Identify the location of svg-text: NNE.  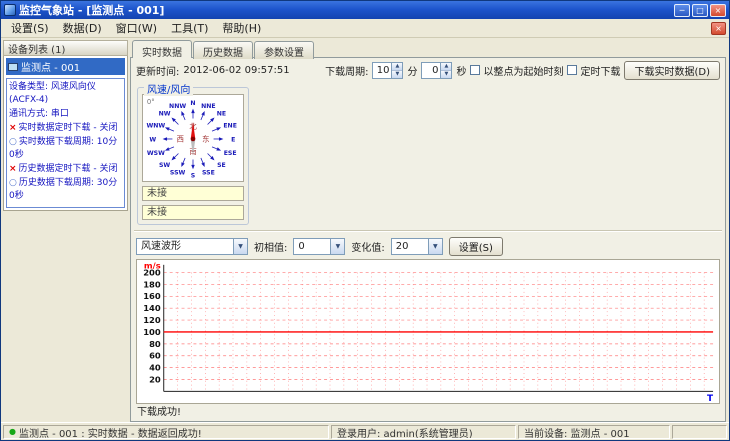
(208, 106).